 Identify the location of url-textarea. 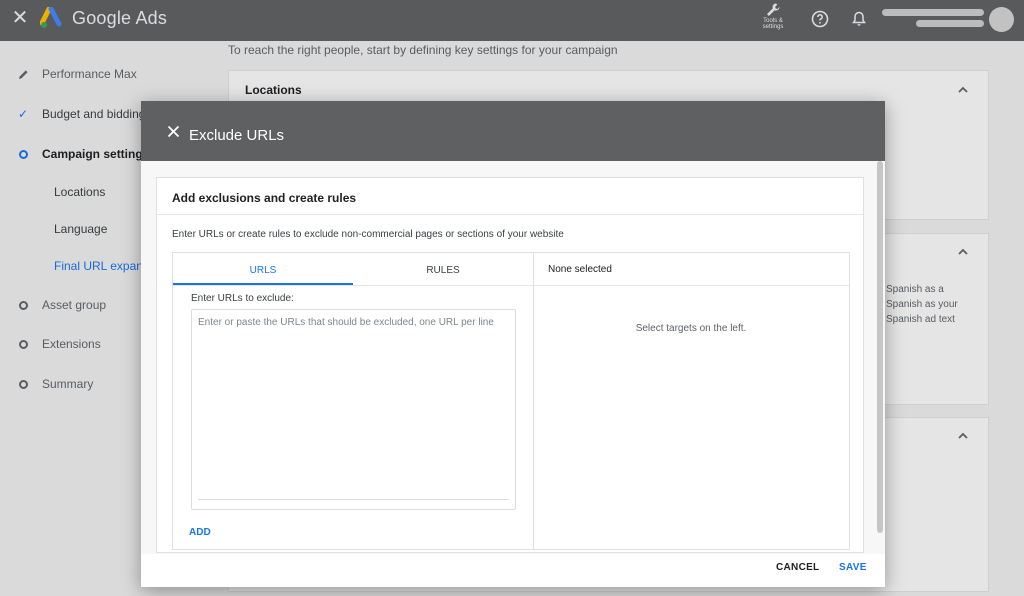
(353, 409).